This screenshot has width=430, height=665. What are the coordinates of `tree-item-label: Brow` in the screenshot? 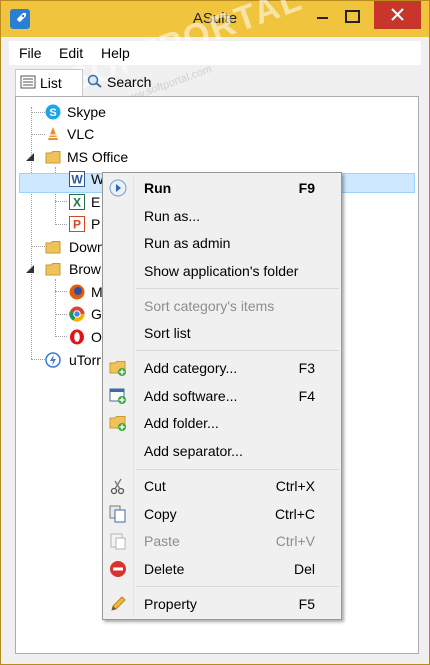 It's located at (85, 269).